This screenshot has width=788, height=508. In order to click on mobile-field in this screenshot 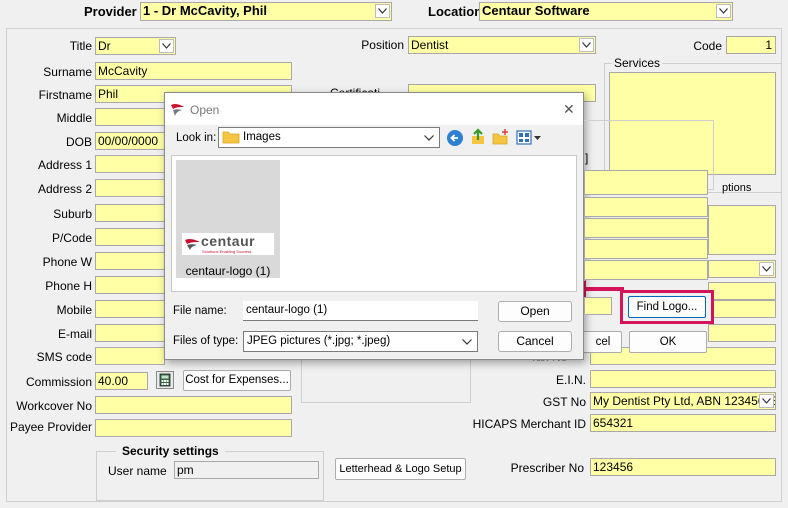, I will do `click(130, 309)`.